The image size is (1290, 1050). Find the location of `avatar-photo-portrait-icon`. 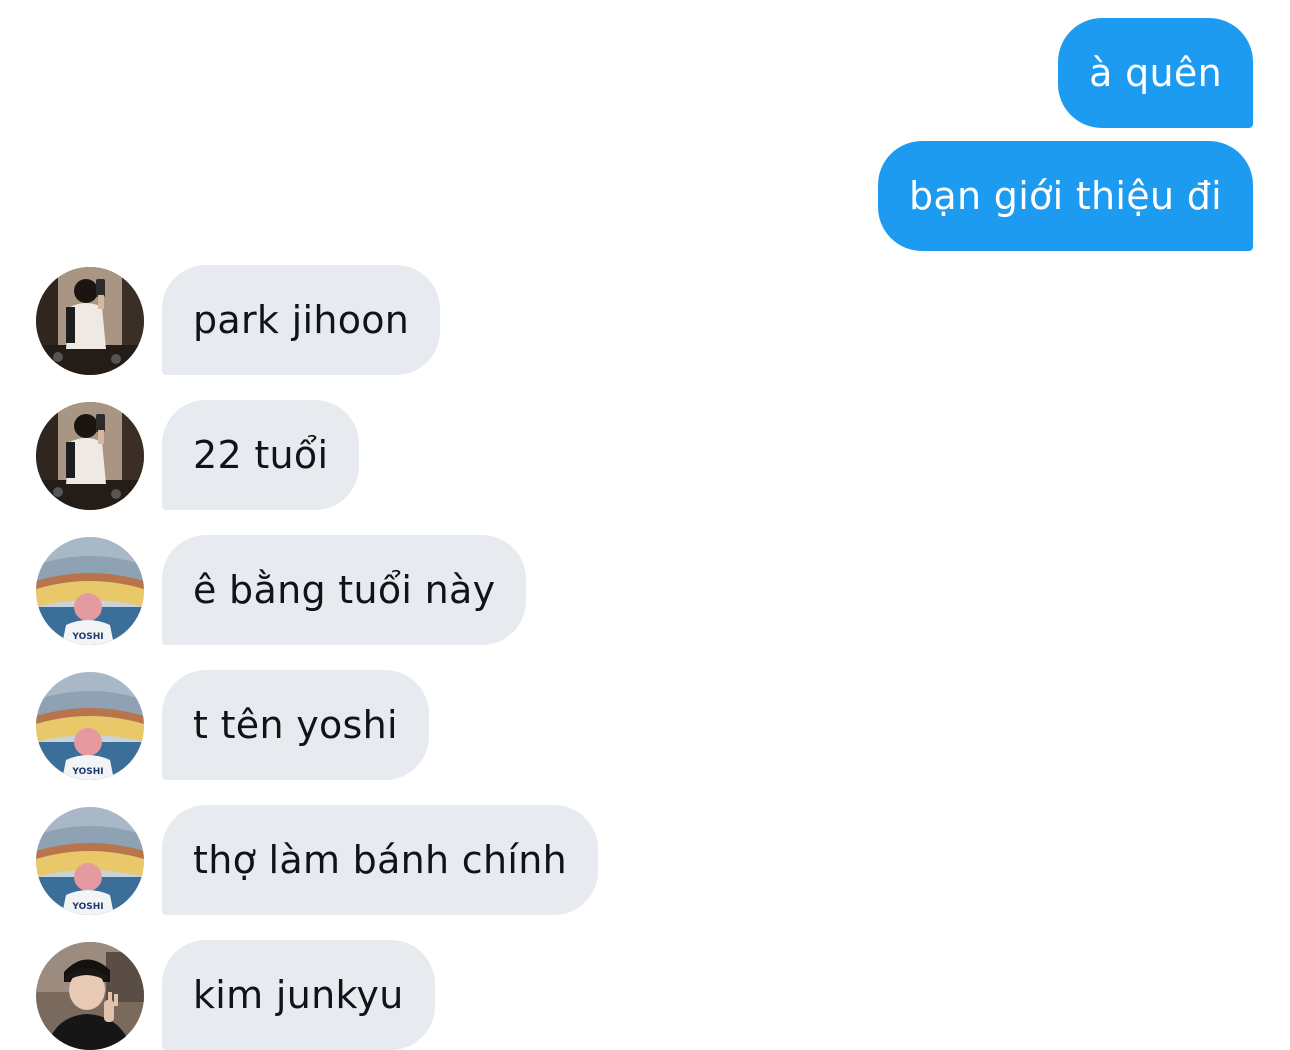

avatar-photo-portrait-icon is located at coordinates (90, 996).